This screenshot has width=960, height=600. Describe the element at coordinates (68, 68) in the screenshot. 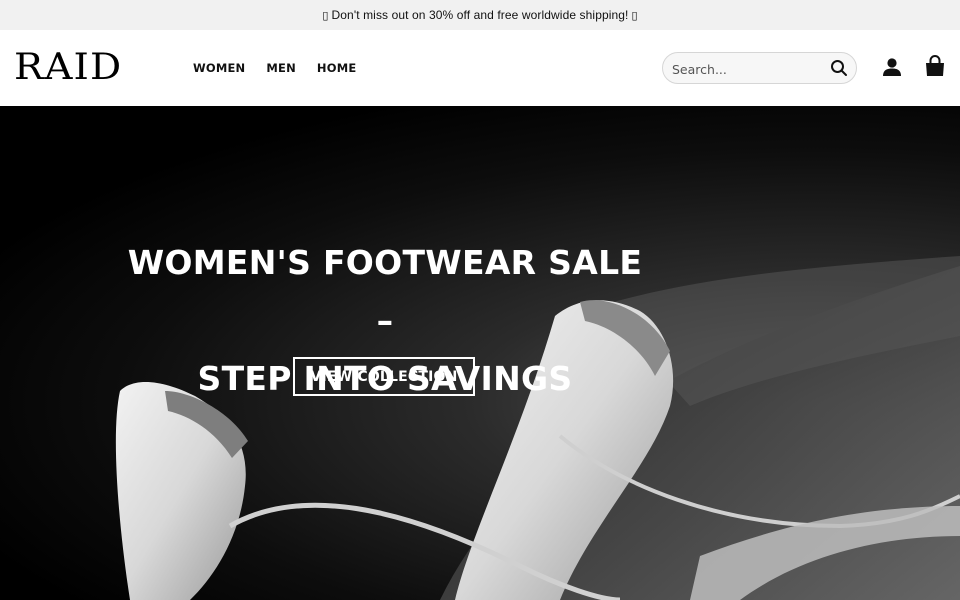

I see `site-logo: RAID` at that location.